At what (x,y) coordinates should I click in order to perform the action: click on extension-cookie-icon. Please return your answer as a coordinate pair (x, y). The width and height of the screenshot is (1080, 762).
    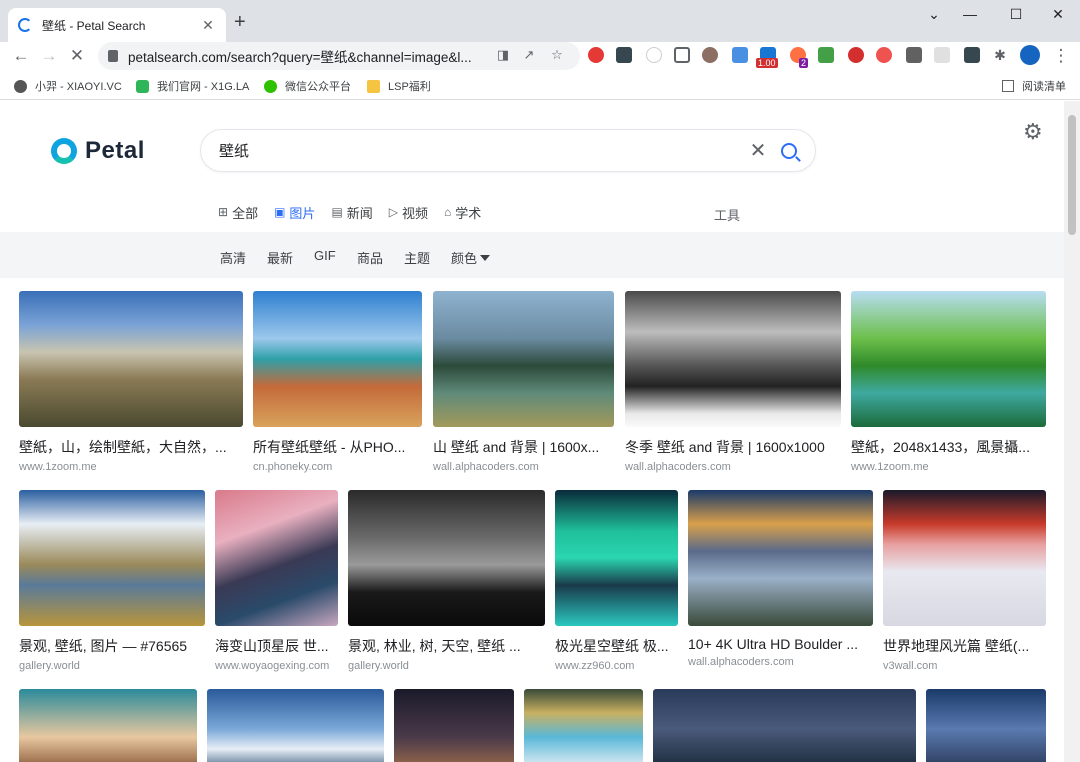
    Looking at the image, I should click on (710, 55).